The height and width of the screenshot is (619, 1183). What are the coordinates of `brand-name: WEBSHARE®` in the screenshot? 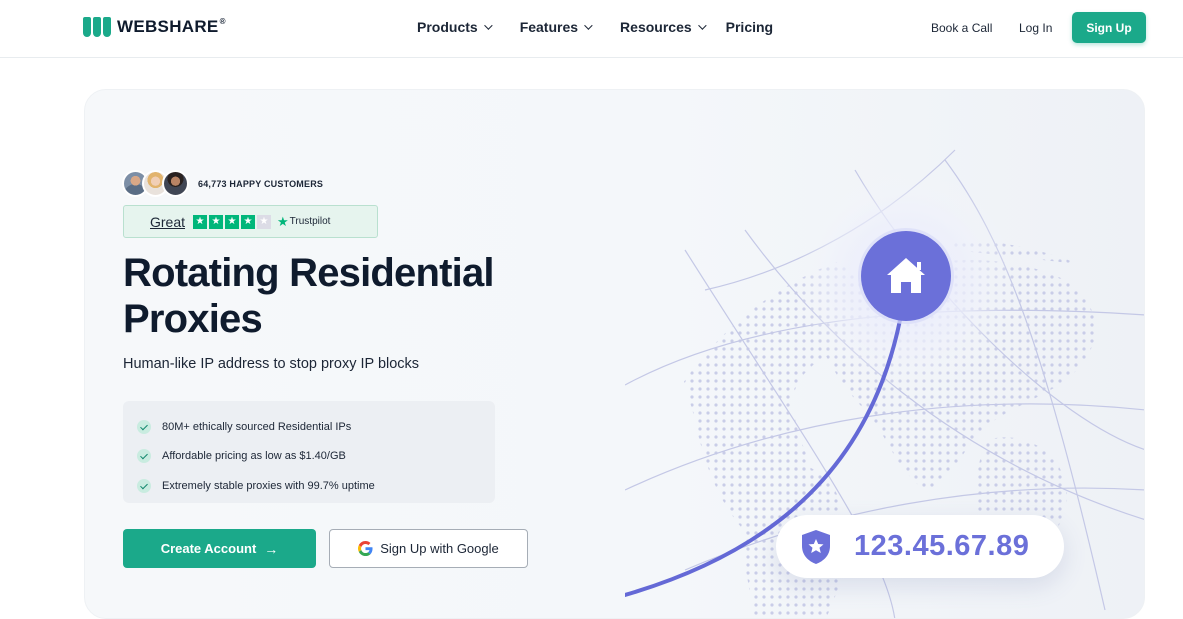 It's located at (171, 26).